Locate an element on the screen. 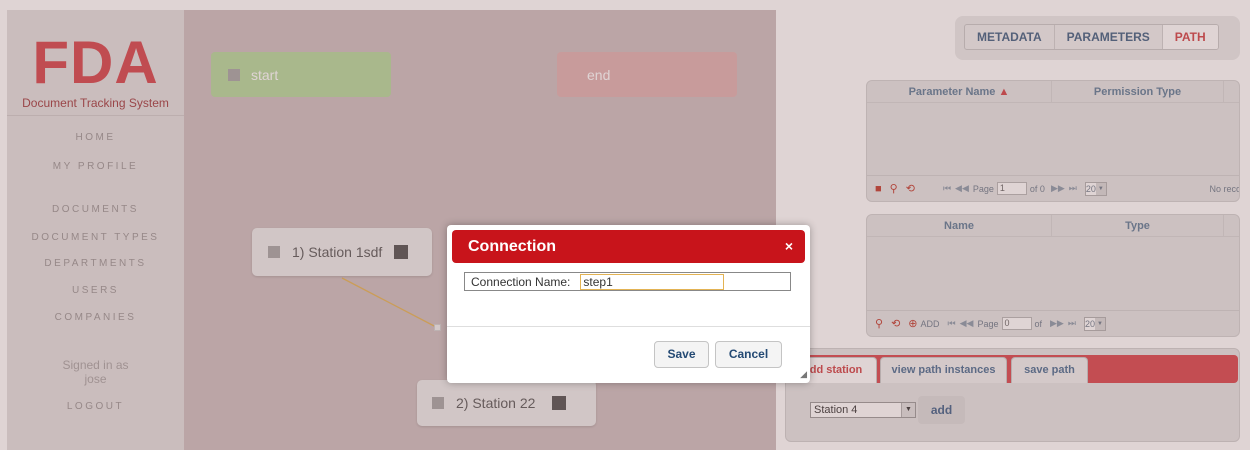 The image size is (1250, 450). resize-handle-icon: ◢ is located at coordinates (803, 374).